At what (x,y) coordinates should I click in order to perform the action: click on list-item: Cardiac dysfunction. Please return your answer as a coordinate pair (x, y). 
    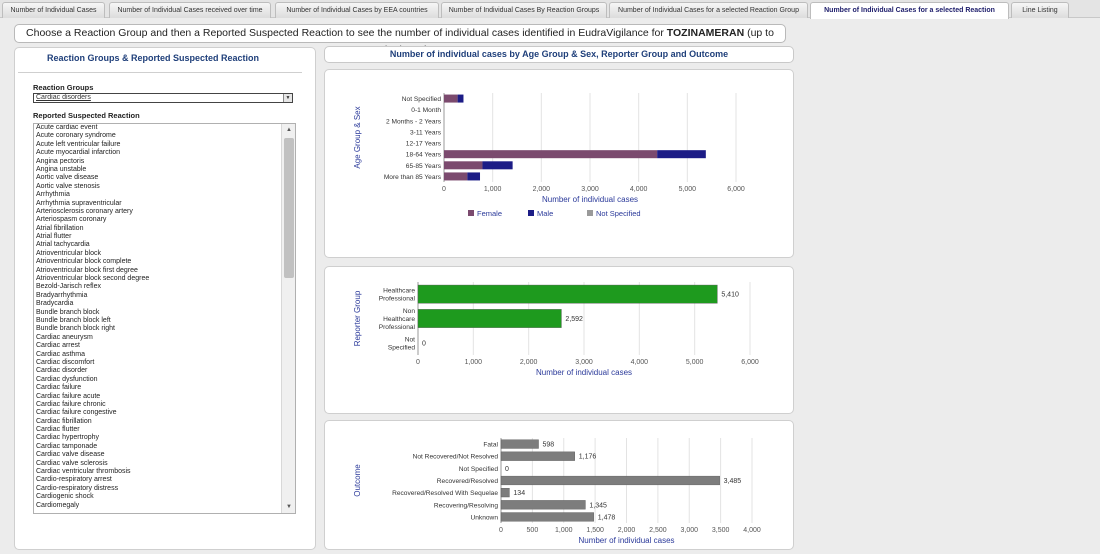
    Looking at the image, I should click on (164, 380).